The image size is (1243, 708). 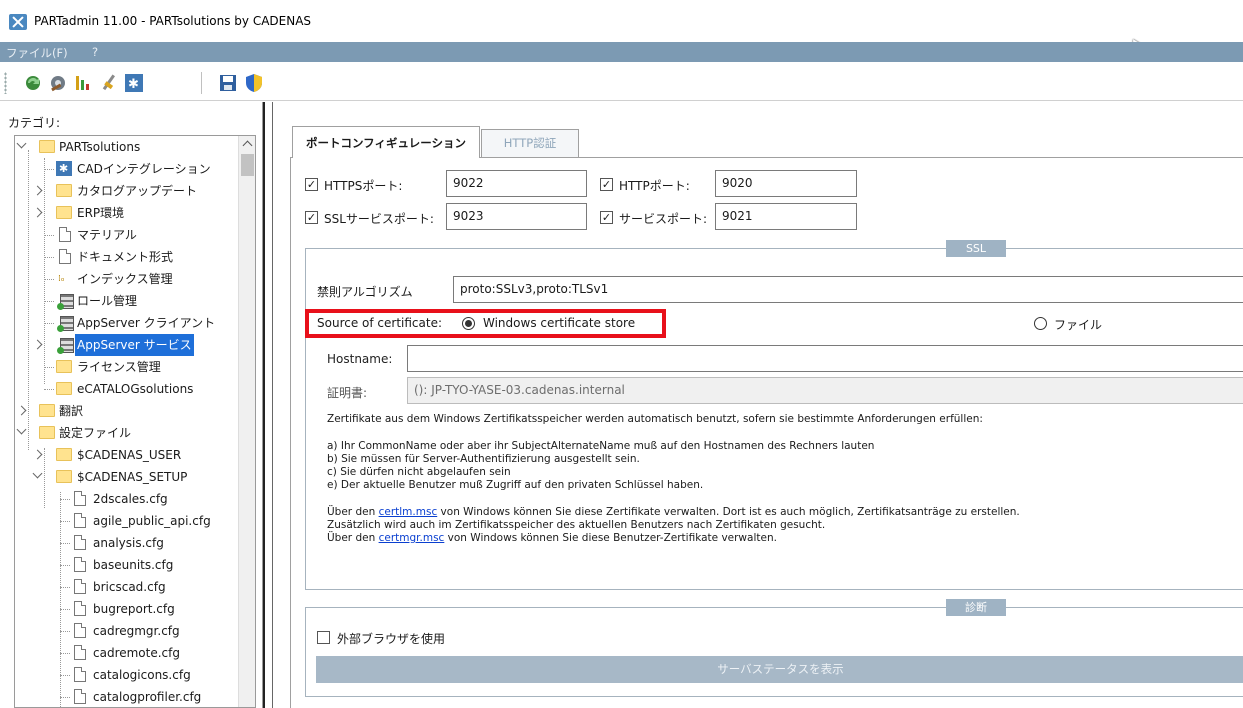 What do you see at coordinates (127, 631) in the screenshot?
I see `tree-item-file: cadregmgr.cfg` at bounding box center [127, 631].